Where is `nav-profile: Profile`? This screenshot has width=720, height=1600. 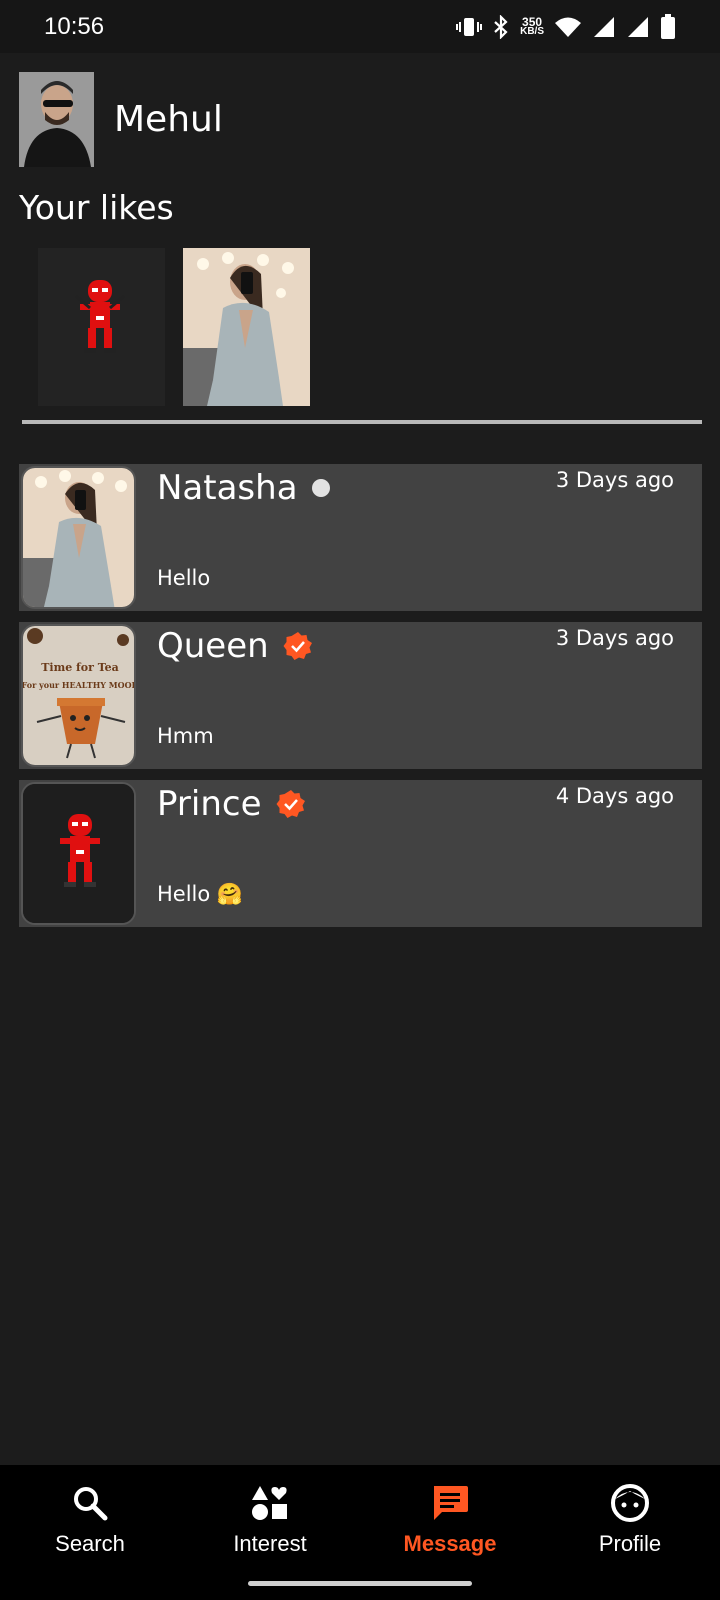 nav-profile: Profile is located at coordinates (630, 1532).